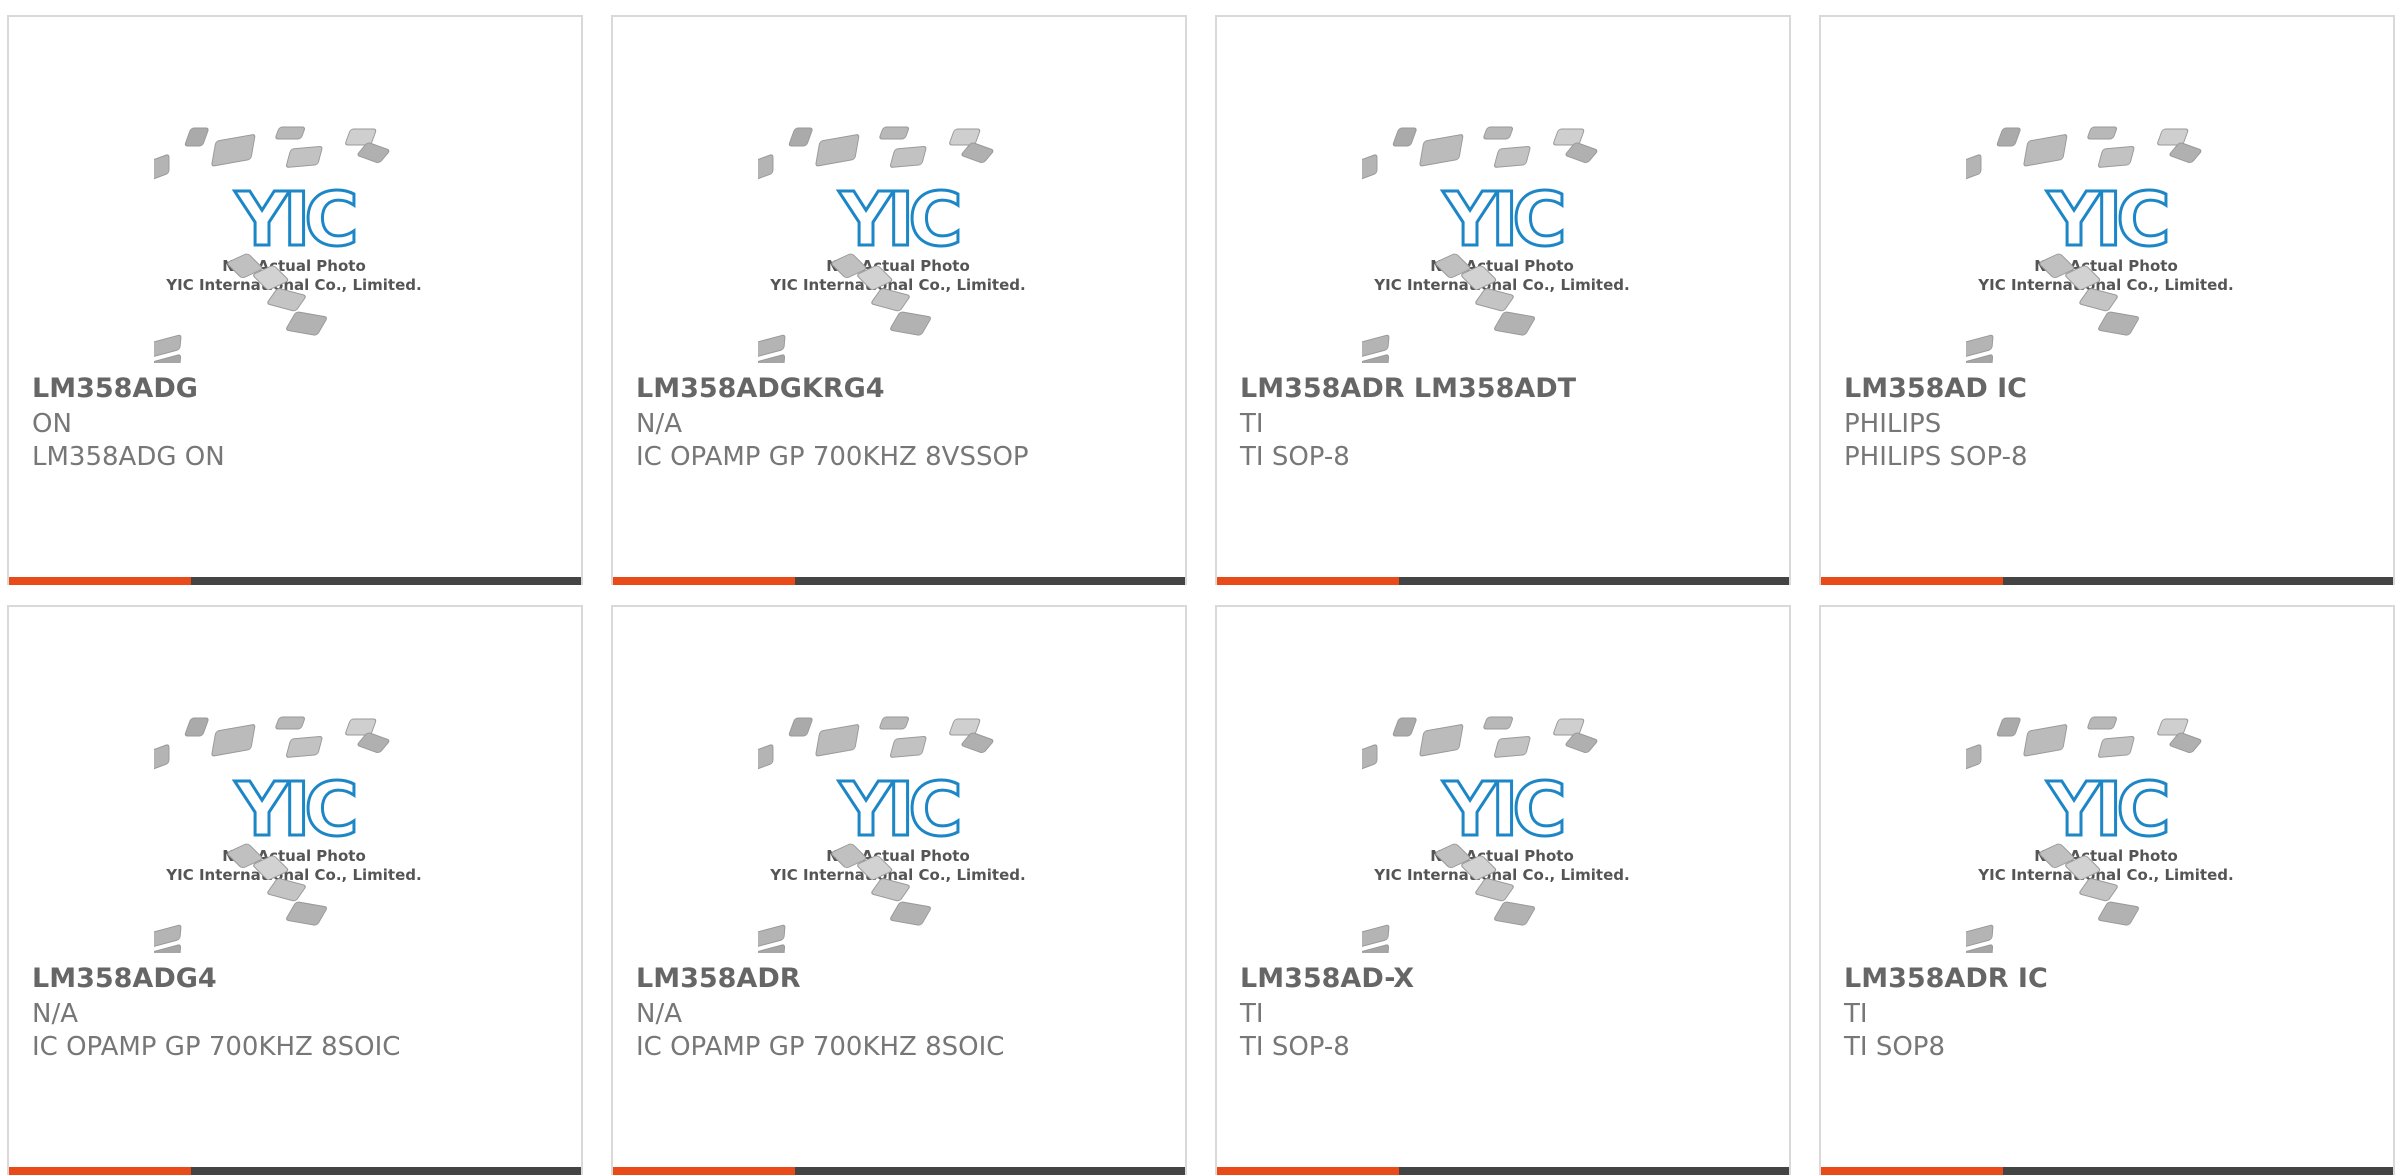 The width and height of the screenshot is (2400, 1175). What do you see at coordinates (1936, 457) in the screenshot?
I see `product-description: PHILIPS SOP-8` at bounding box center [1936, 457].